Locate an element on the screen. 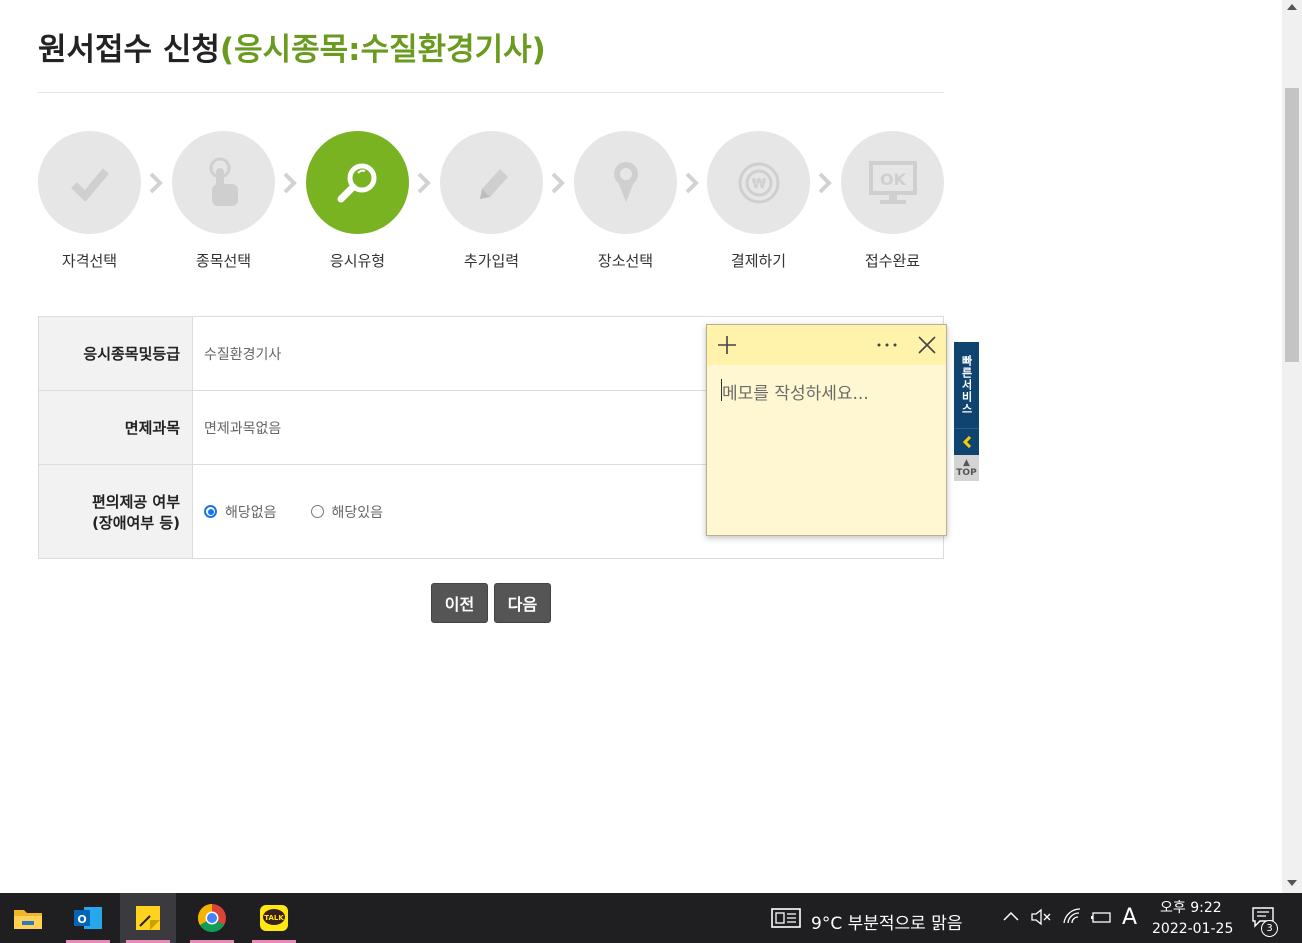  quick-service-widget: 빠른서비스 ▲ TOP is located at coordinates (966, 411).